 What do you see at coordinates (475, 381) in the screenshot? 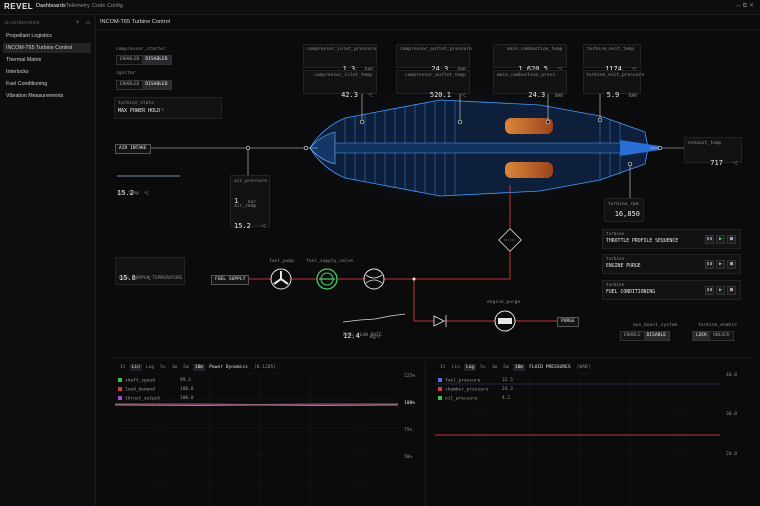
I see `legend-fuel-pressure: fuel_pressure 32.5` at bounding box center [475, 381].